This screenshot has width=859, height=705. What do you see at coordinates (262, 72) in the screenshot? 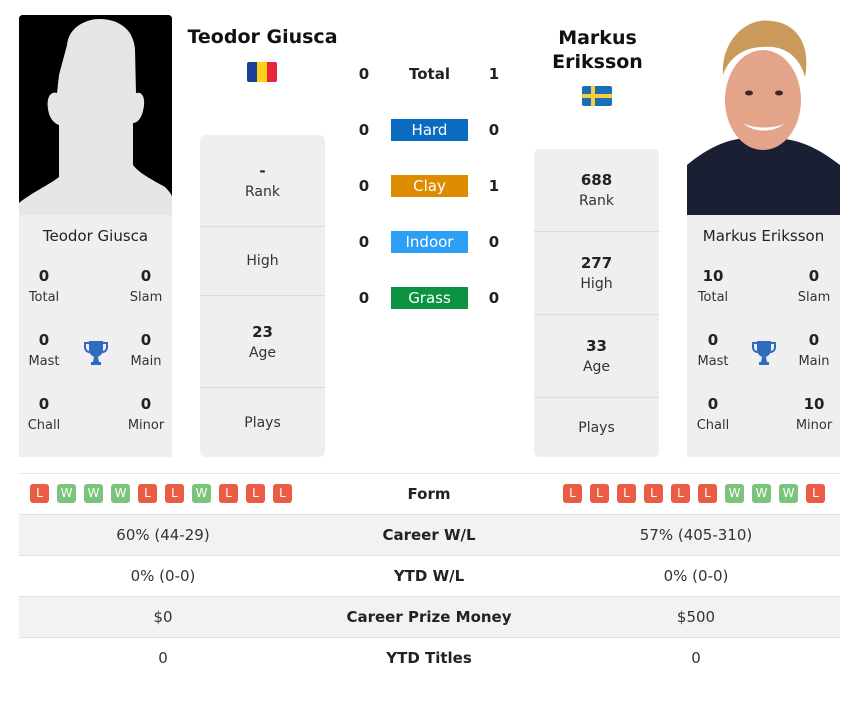
I see `flag-romania-icon` at bounding box center [262, 72].